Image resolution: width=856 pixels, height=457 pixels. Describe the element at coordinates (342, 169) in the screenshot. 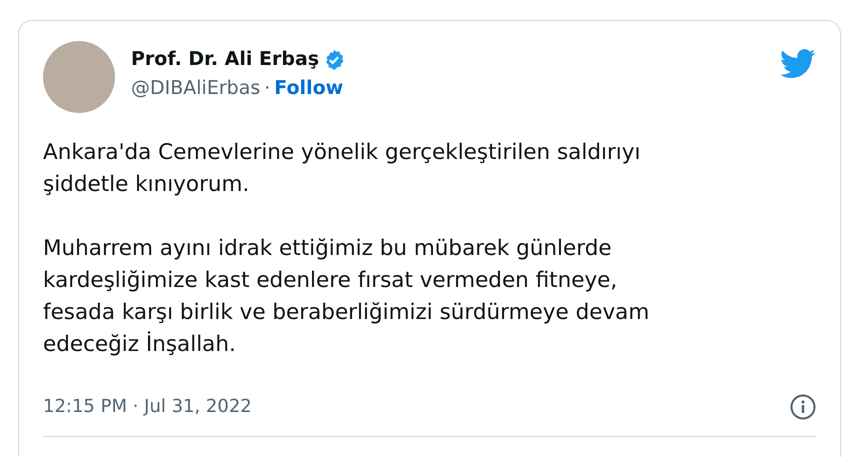

I see `tweet-paragraph: Ankara'da Cemevlerine yönelik gerçekleştirilen saldırıyı şiddetle kınıyorum.` at that location.